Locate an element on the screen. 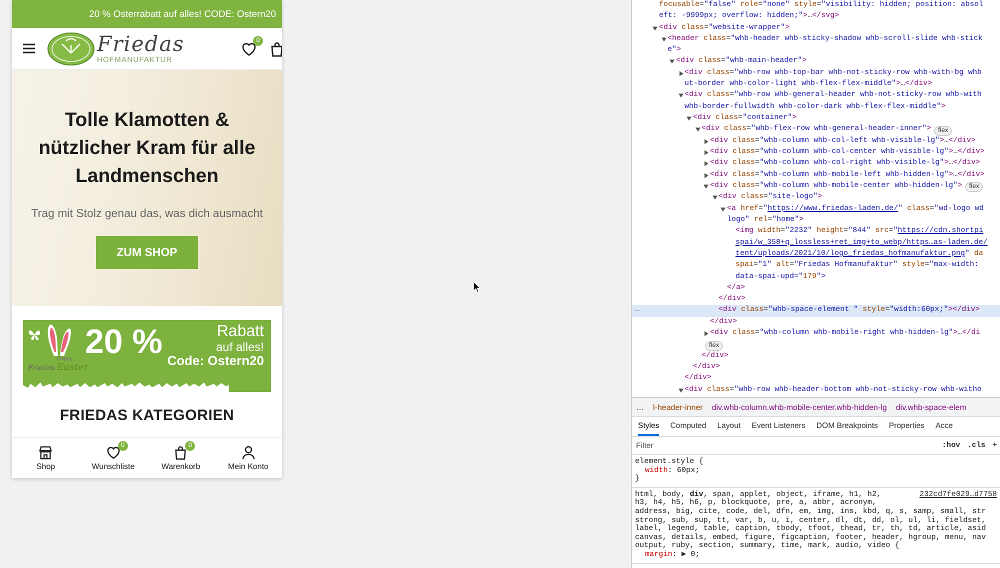  promo-text: 20 % Osterrabatt auf alles! CODE: Ostern20 is located at coordinates (182, 14).